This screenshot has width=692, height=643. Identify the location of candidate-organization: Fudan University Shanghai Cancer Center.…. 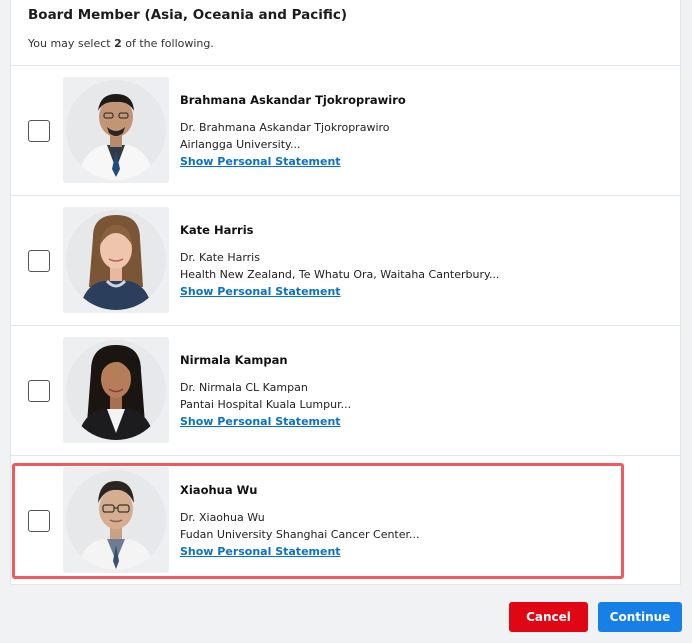
(300, 534).